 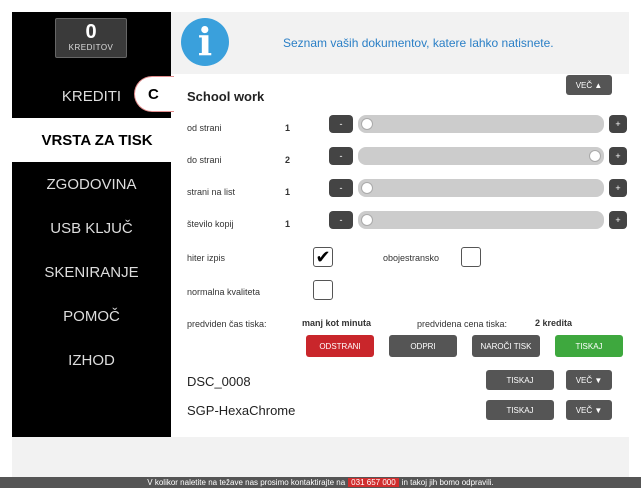 What do you see at coordinates (224, 292) in the screenshot?
I see `normal-quality-label: normalna kvaliteta` at bounding box center [224, 292].